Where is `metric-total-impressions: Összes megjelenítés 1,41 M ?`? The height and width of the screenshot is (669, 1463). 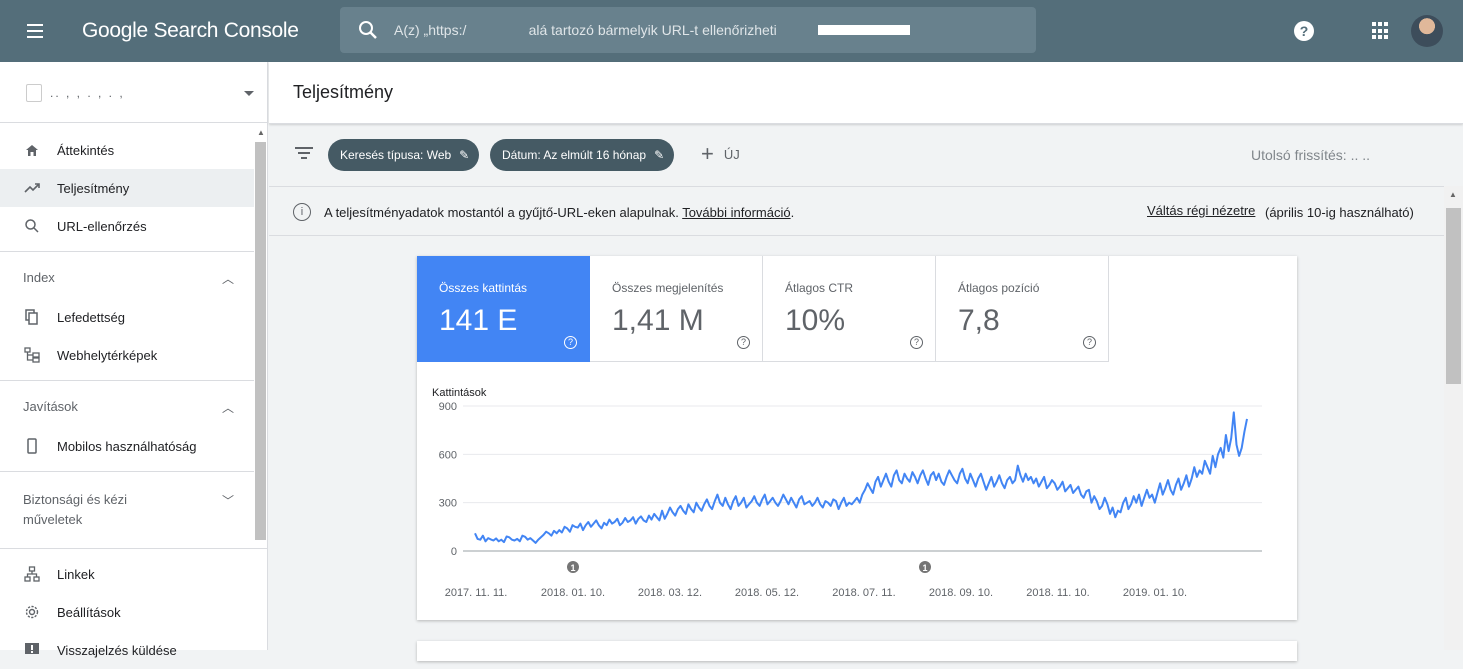
metric-total-impressions: Összes megjelenítés 1,41 M ? is located at coordinates (676, 309).